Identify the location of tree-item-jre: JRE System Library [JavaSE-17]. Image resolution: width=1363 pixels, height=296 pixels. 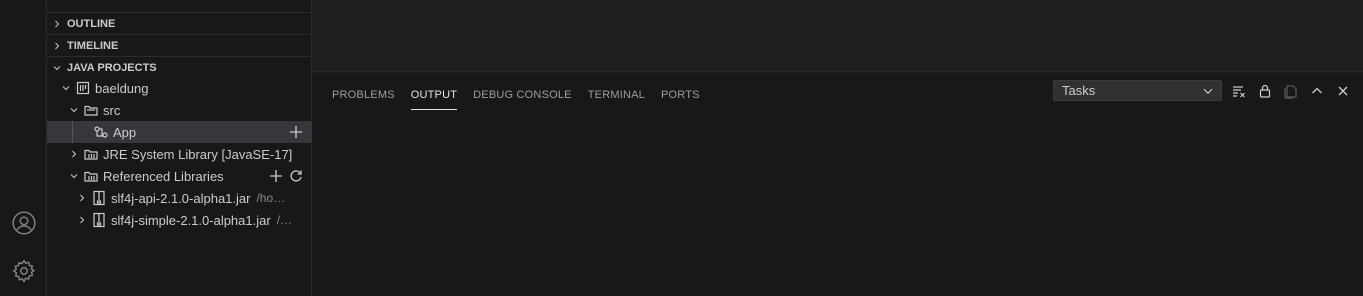
(179, 154).